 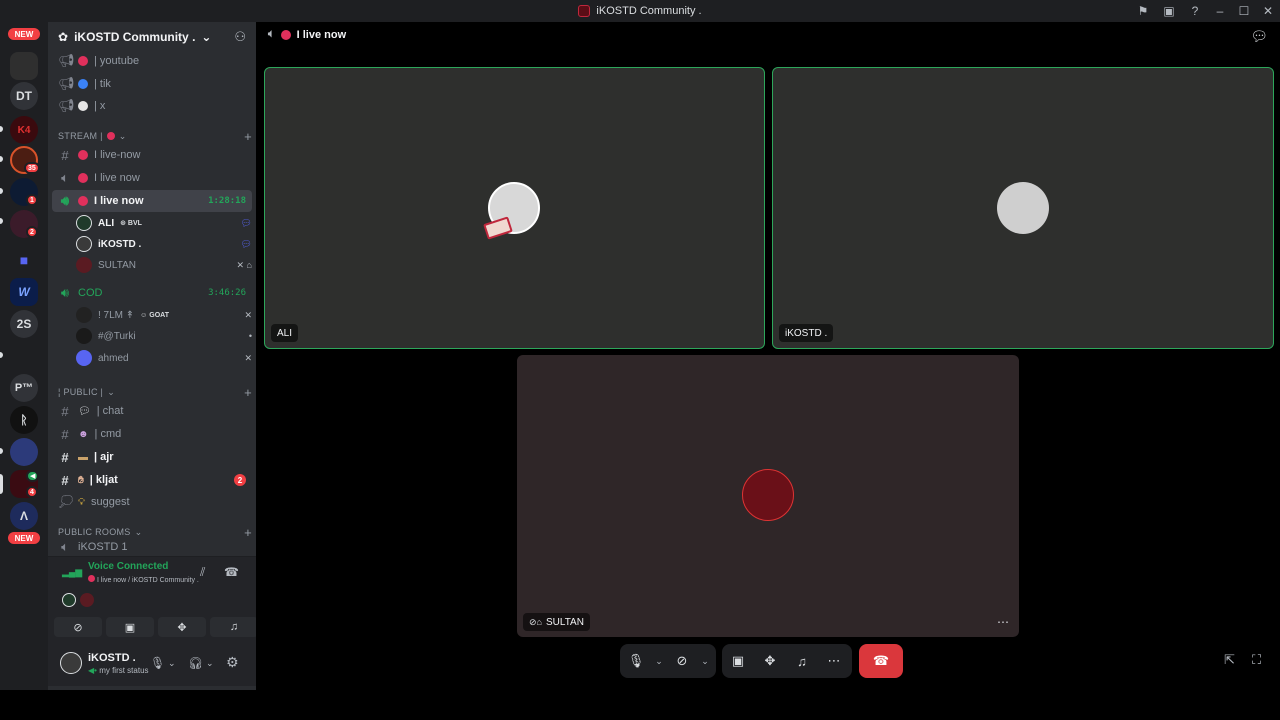 I want to click on folder-icon: ■, so click(x=24, y=260).